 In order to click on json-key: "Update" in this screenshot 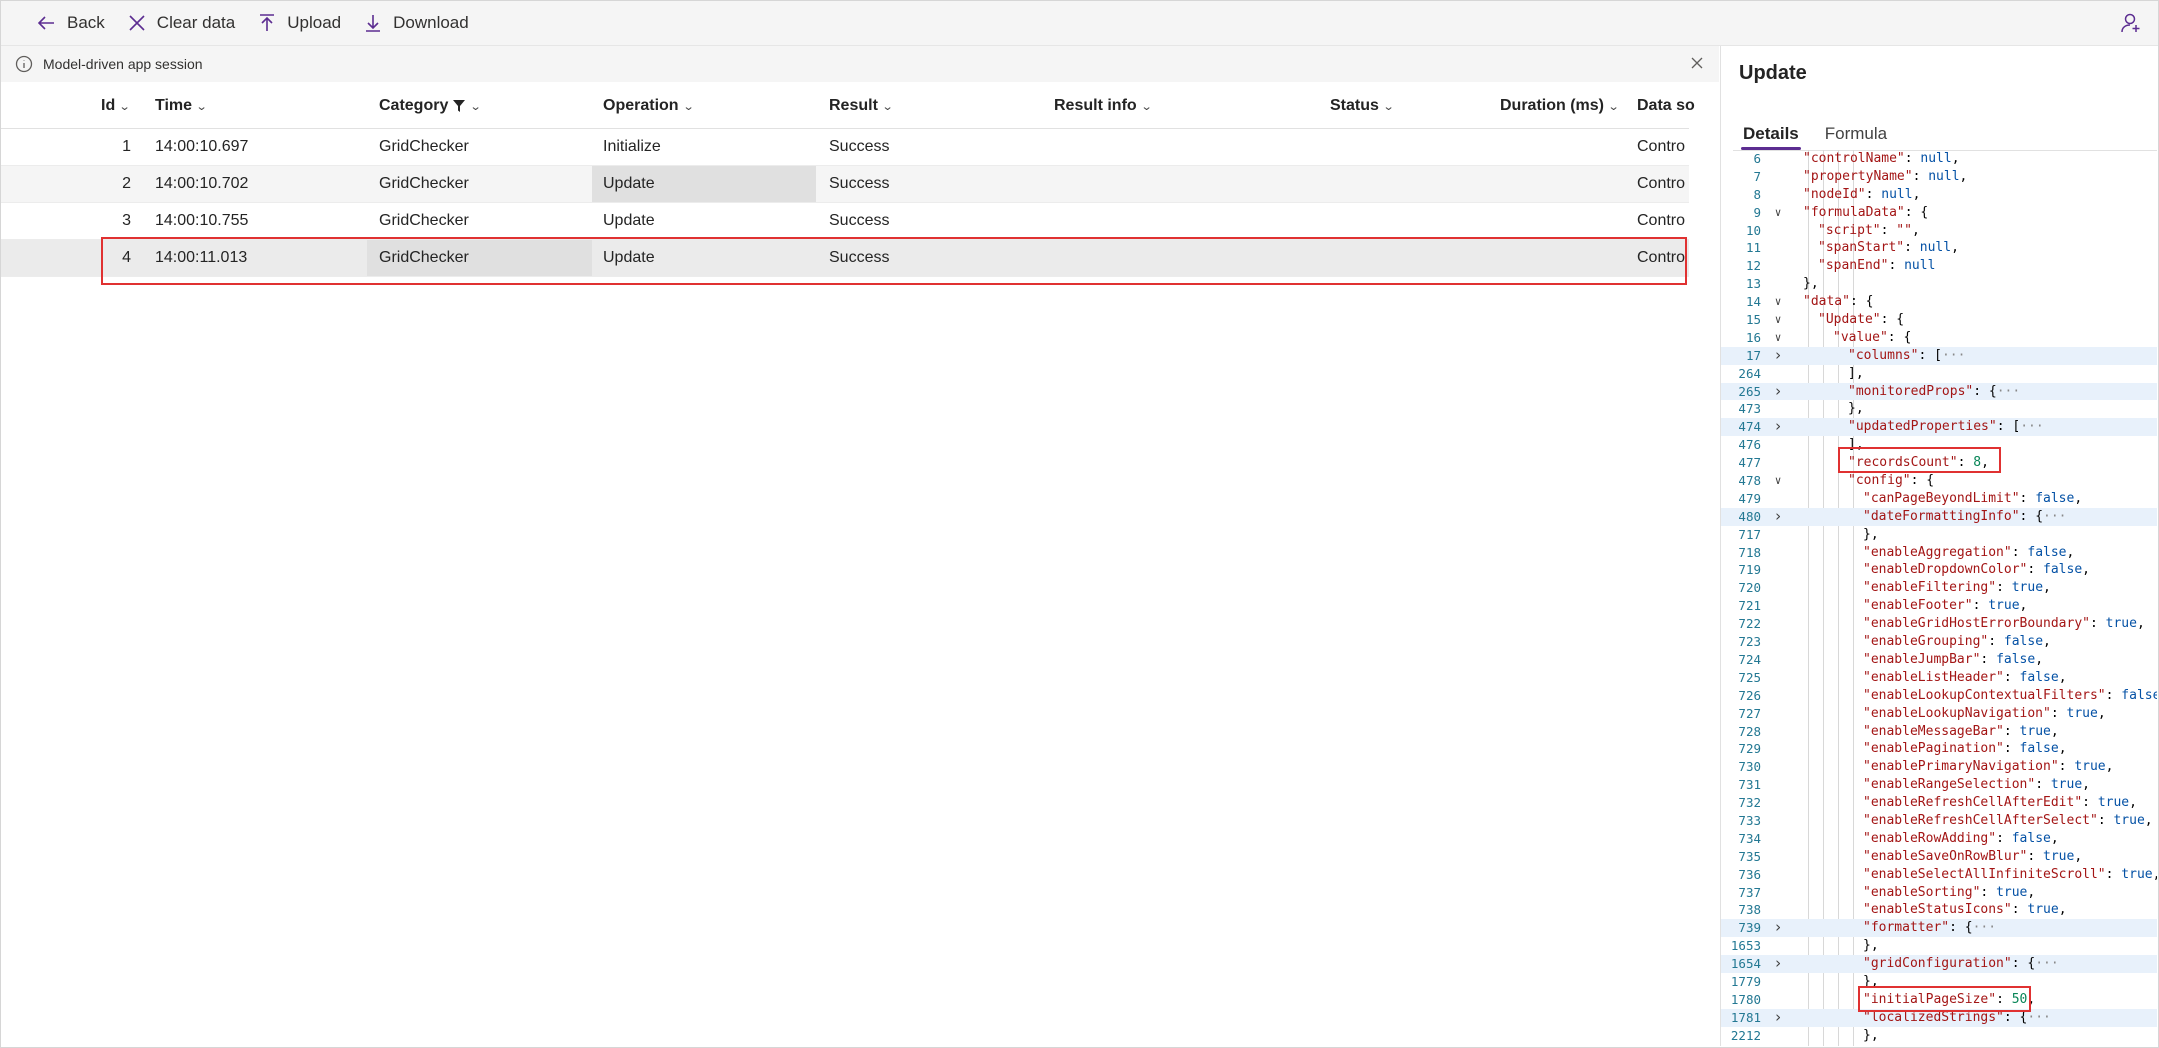, I will do `click(1849, 320)`.